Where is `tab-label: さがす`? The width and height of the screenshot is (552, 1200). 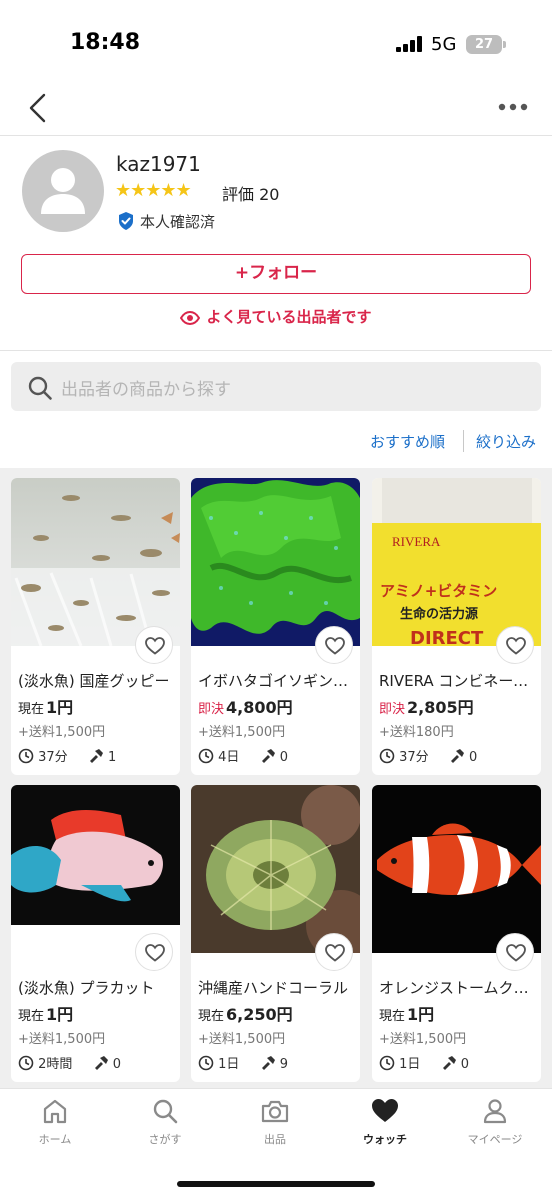
tab-label: さがす is located at coordinates (165, 1139).